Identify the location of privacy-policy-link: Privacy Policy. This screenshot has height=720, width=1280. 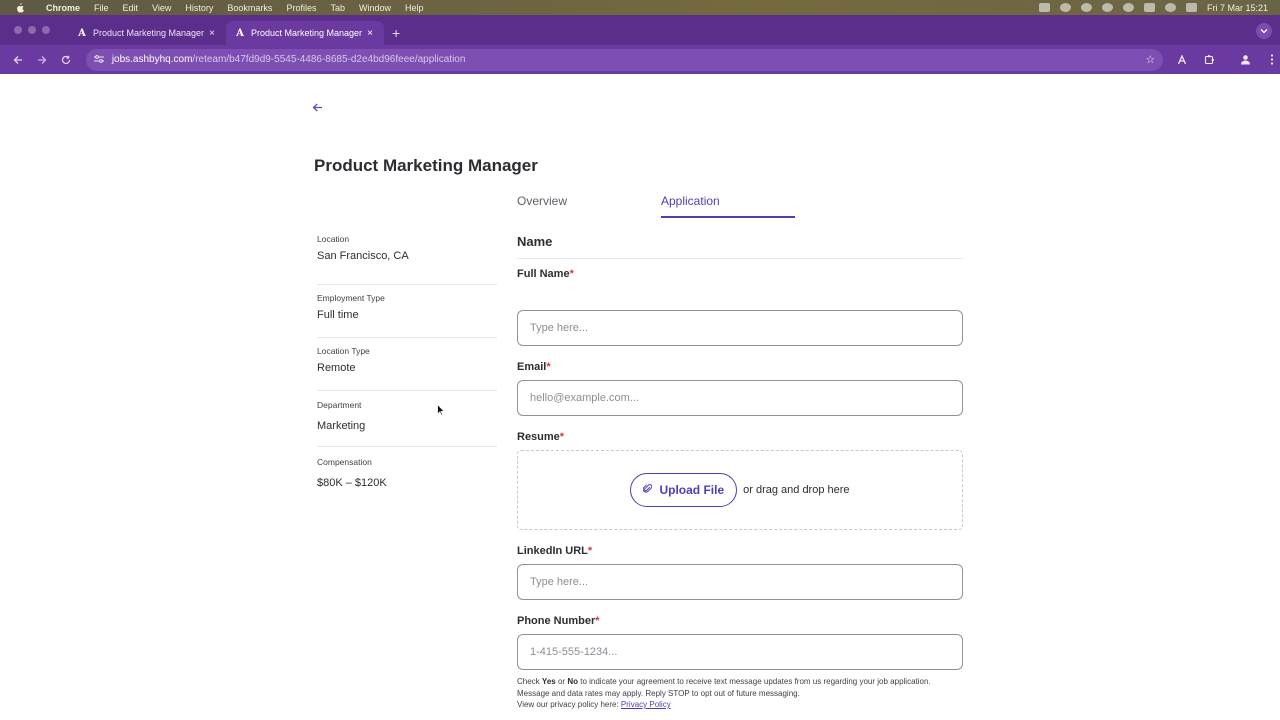
(646, 704).